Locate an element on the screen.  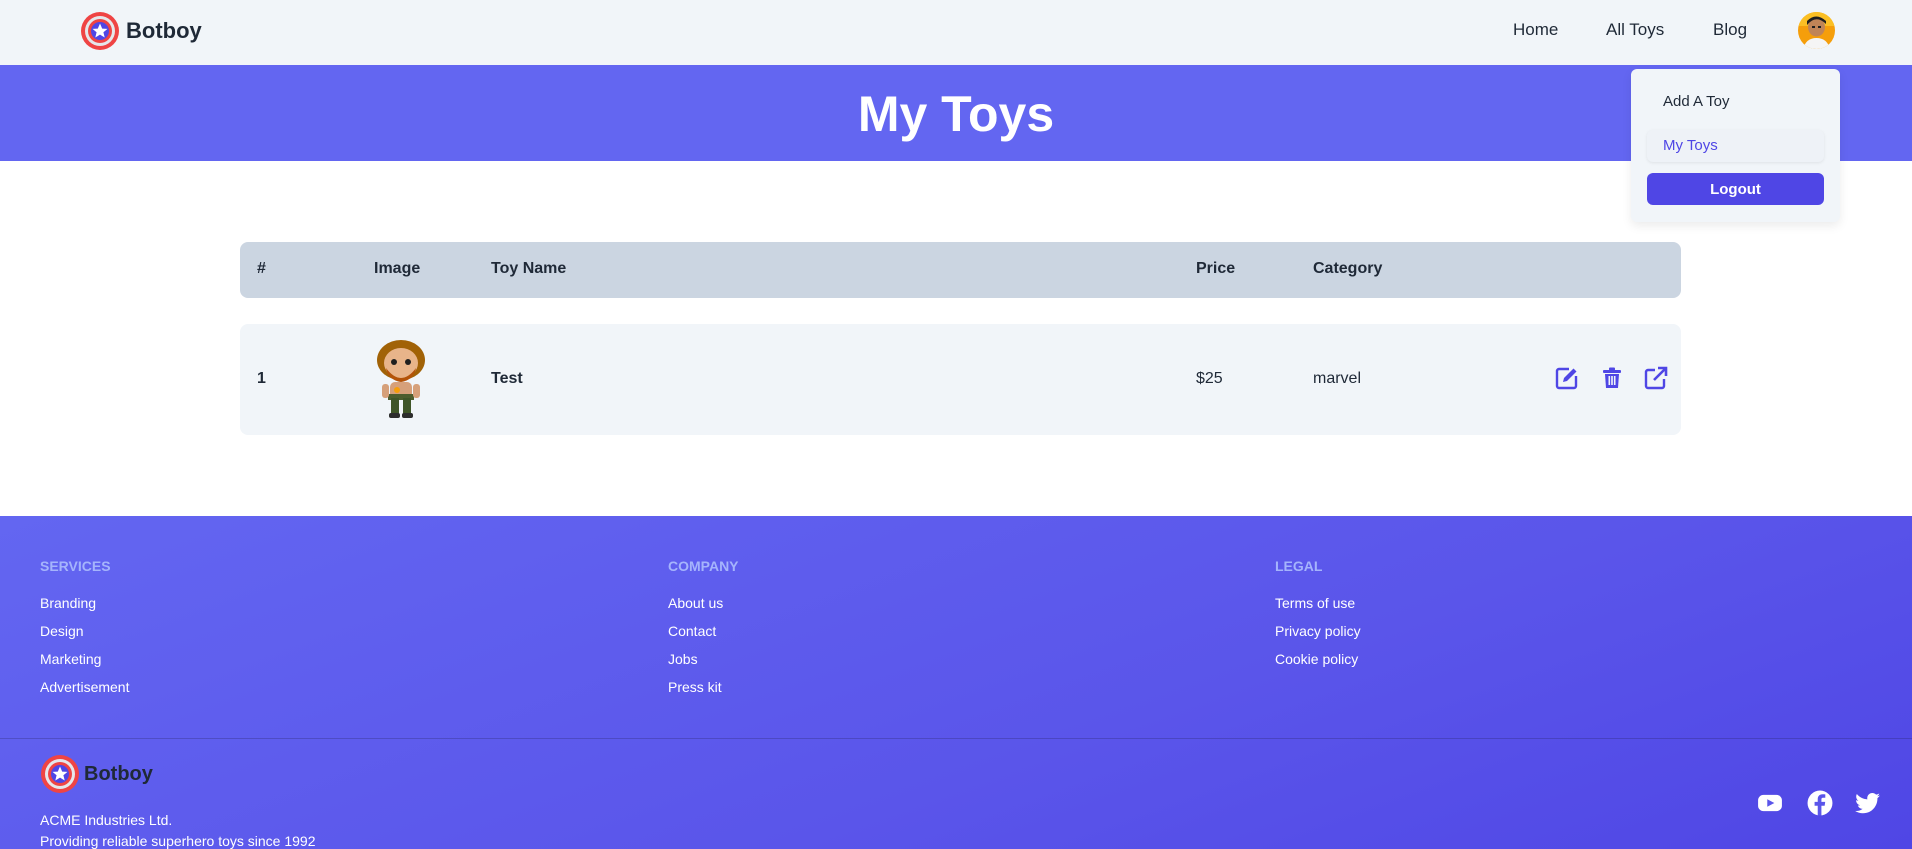
header-price: Price is located at coordinates (1216, 268).